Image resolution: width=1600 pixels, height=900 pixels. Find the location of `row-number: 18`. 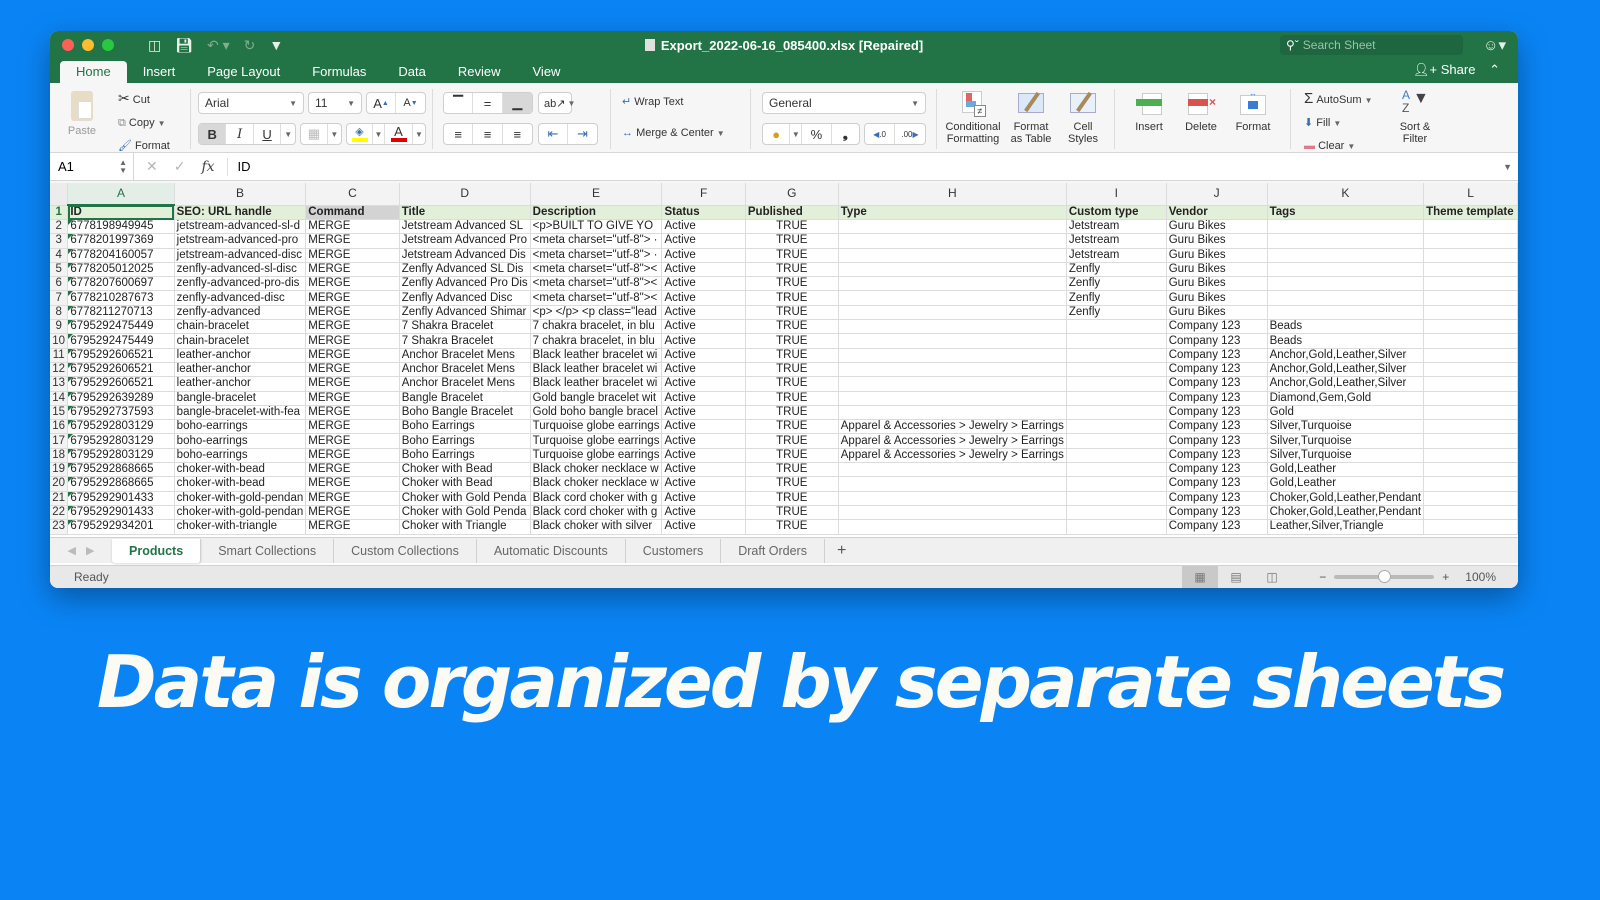

row-number: 18 is located at coordinates (59, 456).